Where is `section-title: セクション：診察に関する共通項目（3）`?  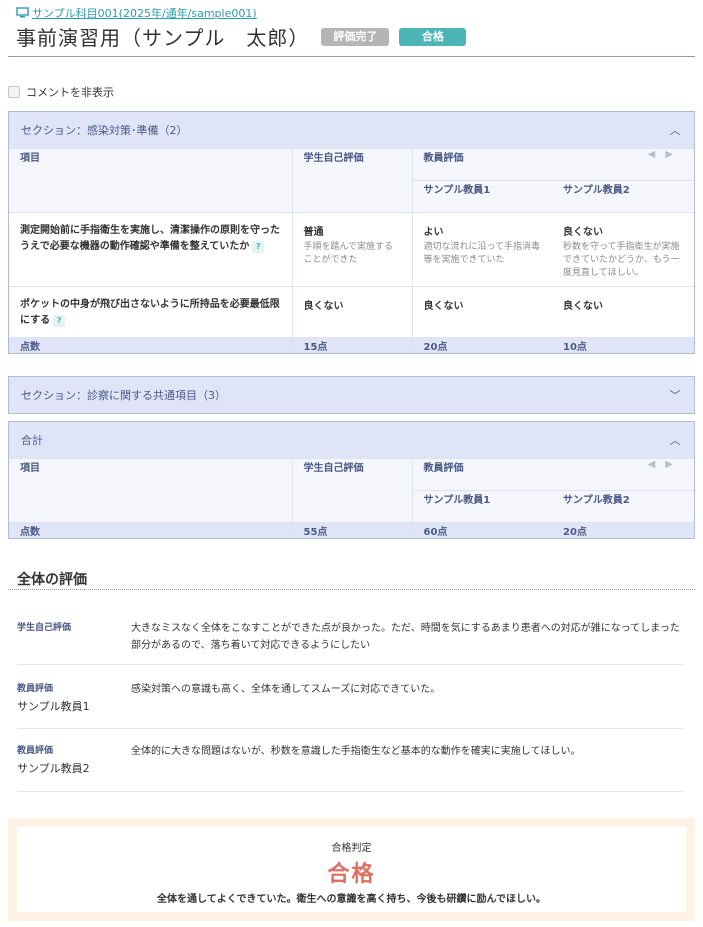 section-title: セクション：診察に関する共通項目（3） is located at coordinates (123, 395).